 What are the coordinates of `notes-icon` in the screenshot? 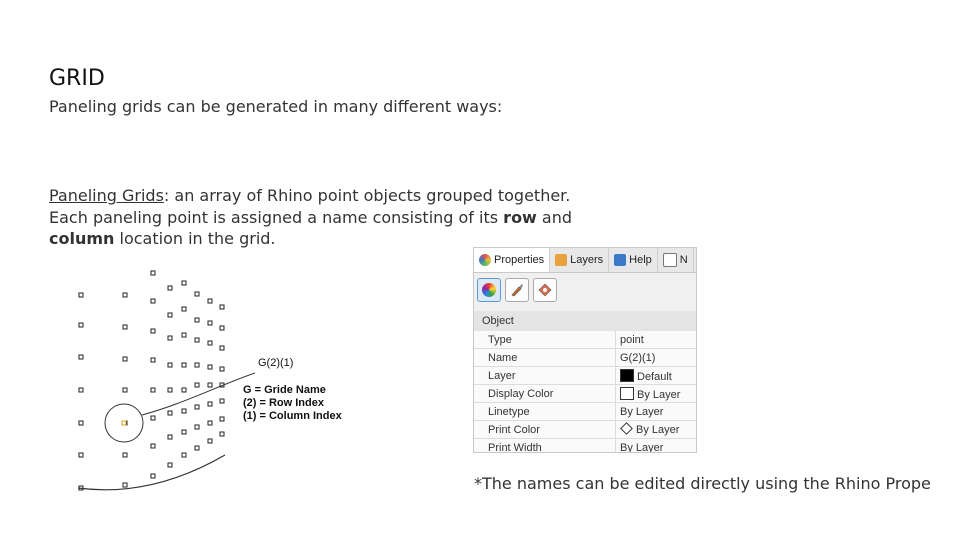 It's located at (669, 260).